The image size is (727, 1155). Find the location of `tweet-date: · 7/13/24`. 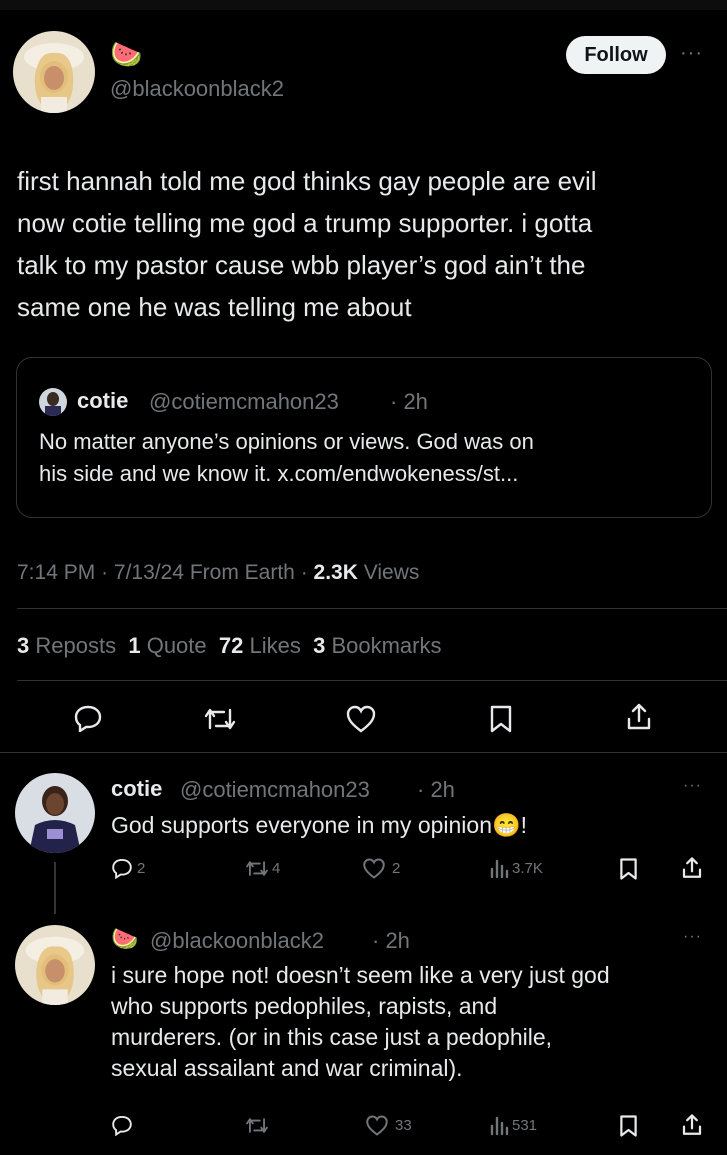

tweet-date: · 7/13/24 is located at coordinates (142, 572).